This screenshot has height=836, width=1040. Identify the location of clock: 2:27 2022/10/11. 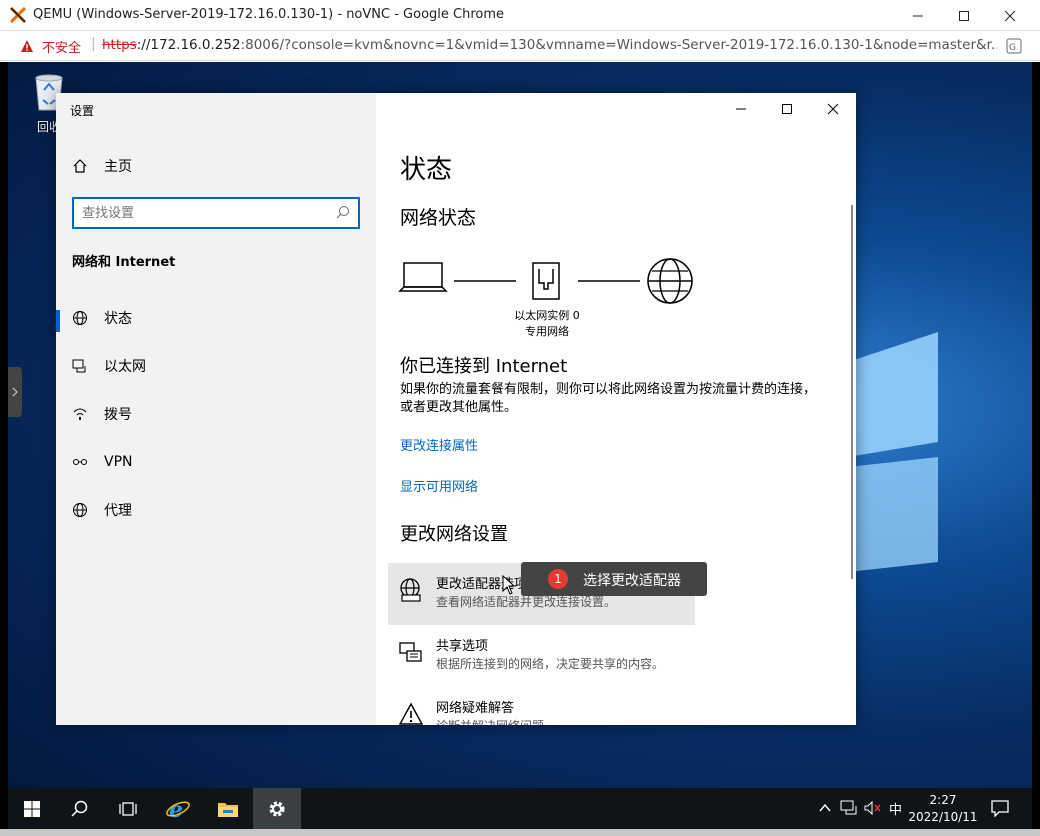
(943, 809).